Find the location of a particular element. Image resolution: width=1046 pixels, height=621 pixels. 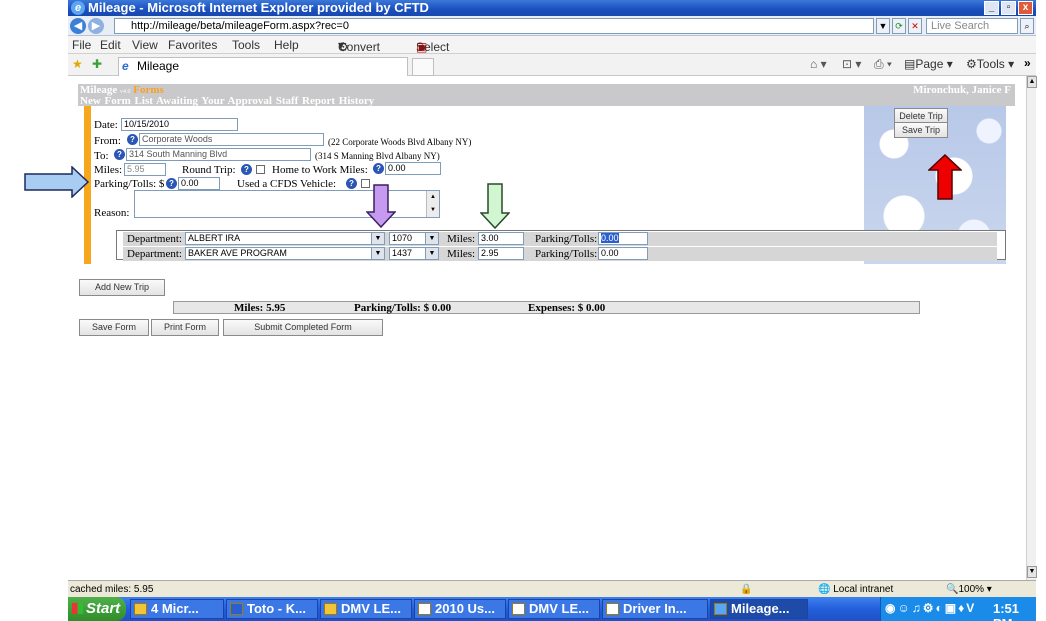

page-scrollbar: ▲ ▼ is located at coordinates (1031, 328).